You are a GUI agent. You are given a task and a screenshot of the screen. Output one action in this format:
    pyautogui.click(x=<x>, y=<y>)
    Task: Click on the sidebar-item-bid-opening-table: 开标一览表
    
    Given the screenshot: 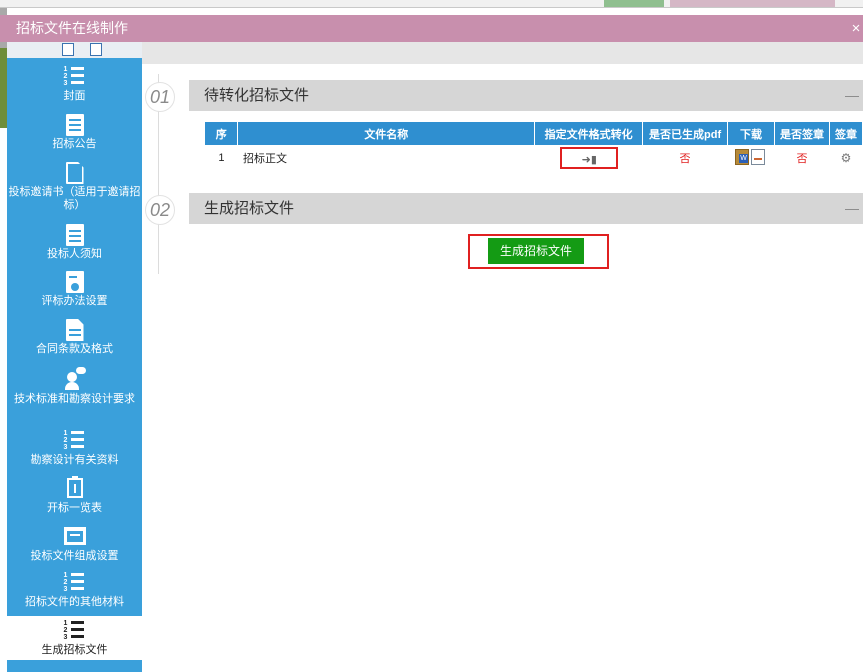 What is the action you would take?
    pyautogui.click(x=74, y=497)
    